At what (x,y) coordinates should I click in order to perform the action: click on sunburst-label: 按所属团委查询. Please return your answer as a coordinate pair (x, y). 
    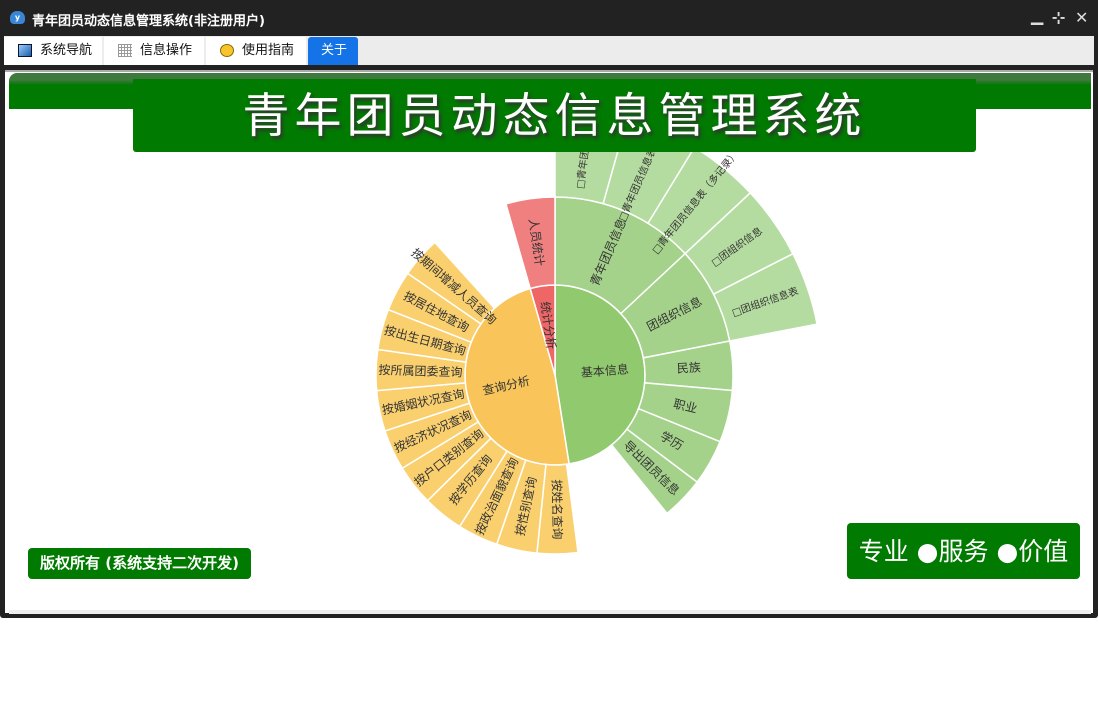
    Looking at the image, I should click on (420, 371).